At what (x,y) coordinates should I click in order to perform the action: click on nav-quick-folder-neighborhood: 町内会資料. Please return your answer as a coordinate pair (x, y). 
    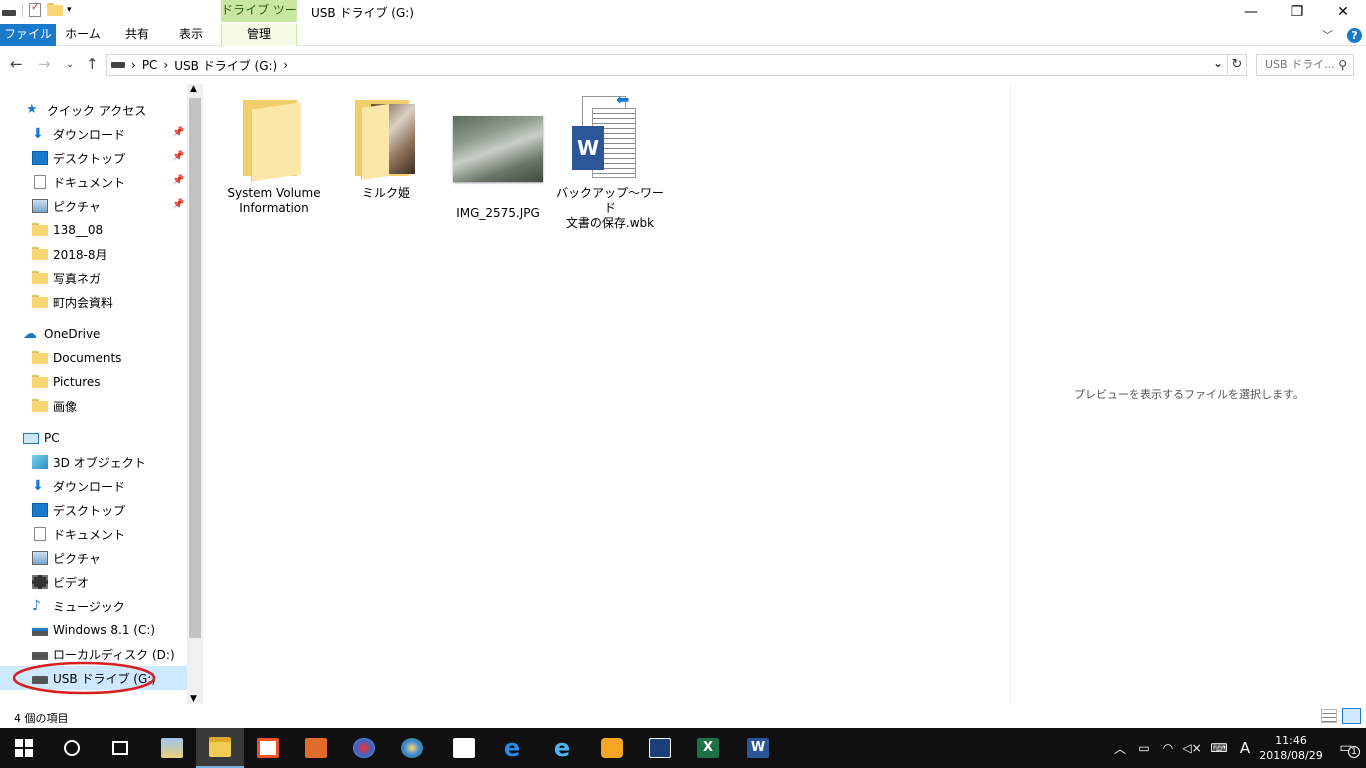
    Looking at the image, I should click on (93, 302).